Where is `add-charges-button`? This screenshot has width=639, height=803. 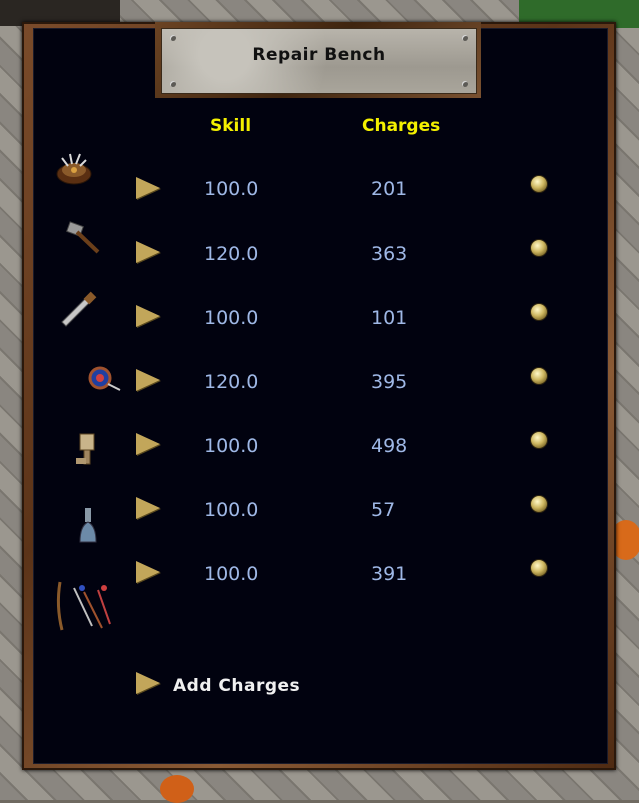
add-charges-button is located at coordinates (148, 683).